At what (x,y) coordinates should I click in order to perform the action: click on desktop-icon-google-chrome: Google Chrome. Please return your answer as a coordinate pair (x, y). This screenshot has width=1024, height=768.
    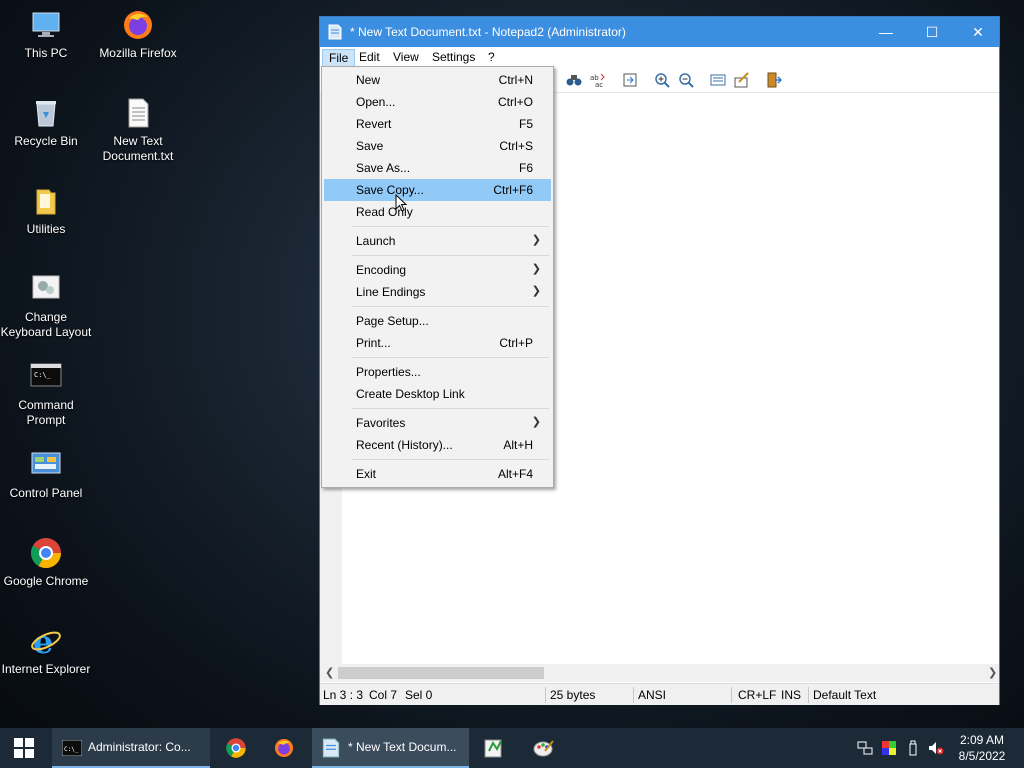
    Looking at the image, I should click on (46, 562).